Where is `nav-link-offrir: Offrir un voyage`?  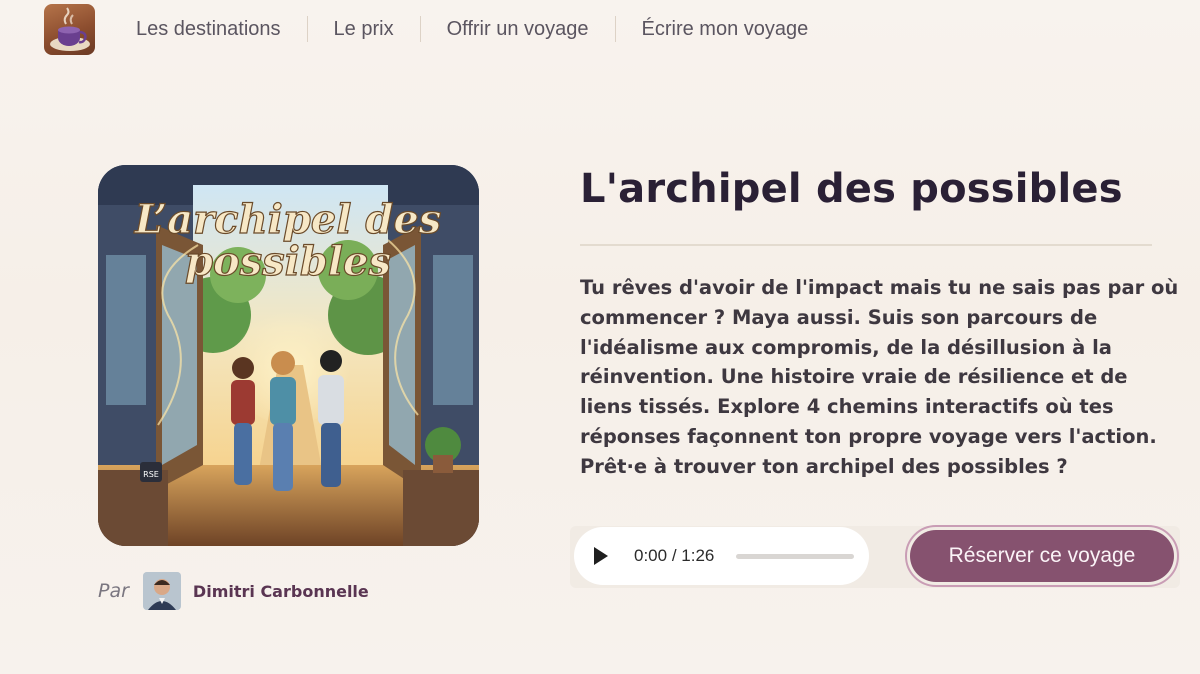 nav-link-offrir: Offrir un voyage is located at coordinates (518, 29).